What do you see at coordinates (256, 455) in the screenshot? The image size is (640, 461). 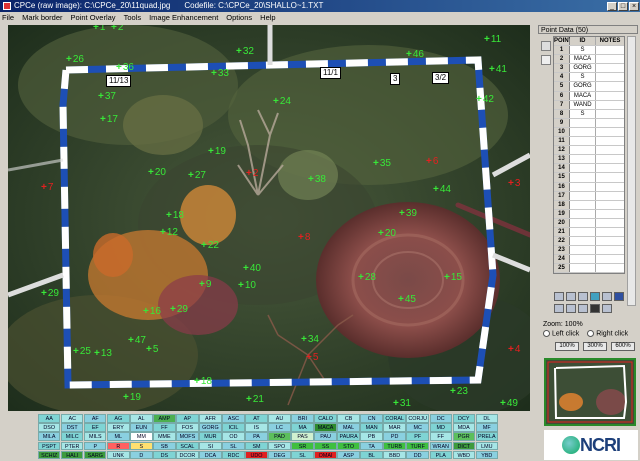 I see `species-code-button: UDO` at bounding box center [256, 455].